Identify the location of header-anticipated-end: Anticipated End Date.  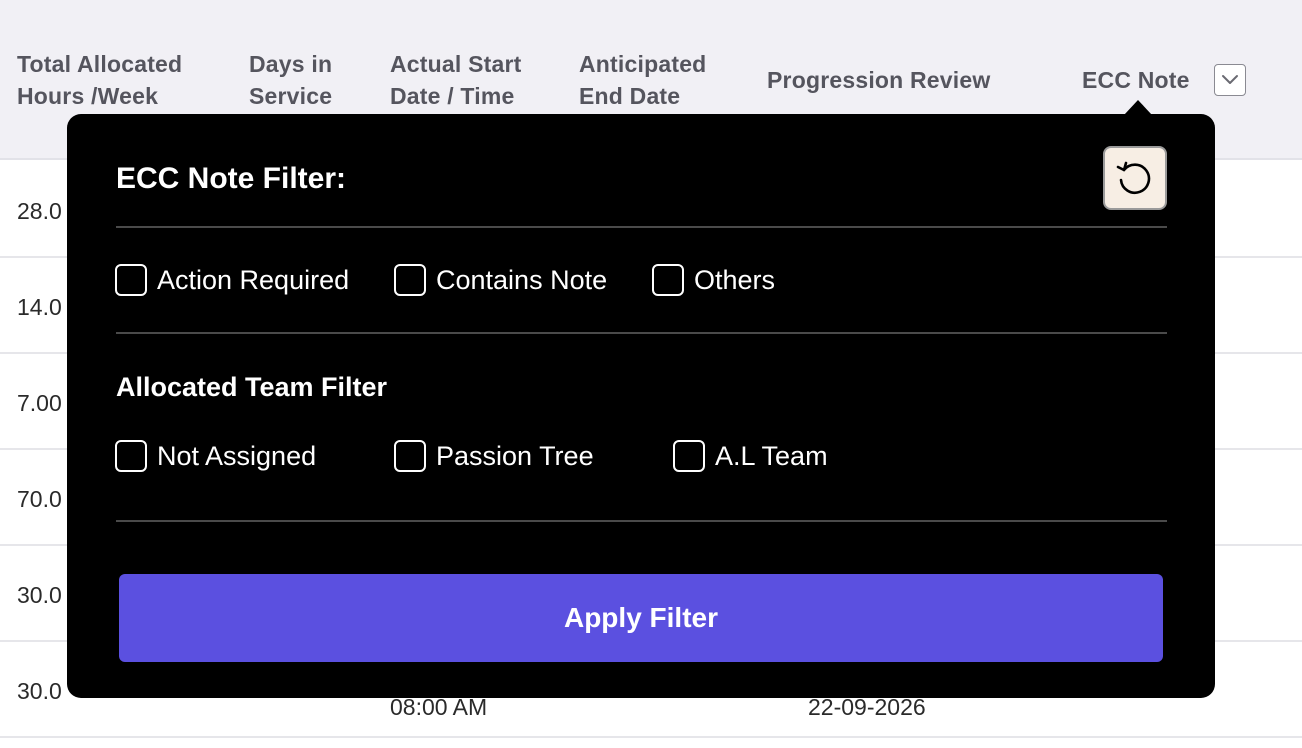
(642, 80).